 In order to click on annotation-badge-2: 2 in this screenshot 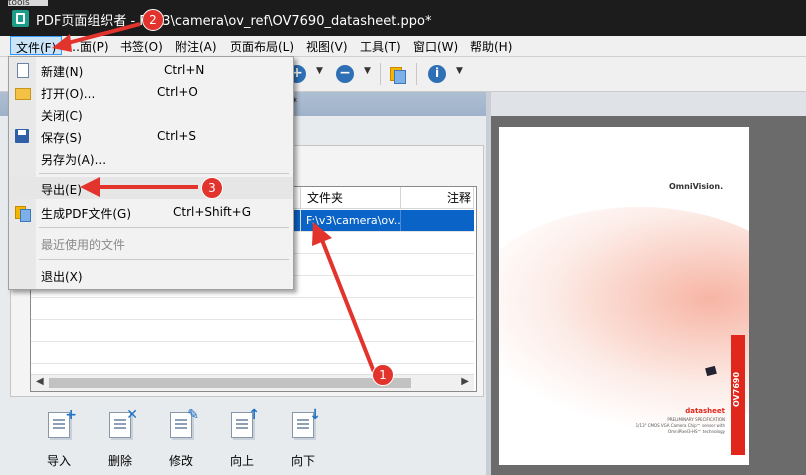, I will do `click(153, 20)`.